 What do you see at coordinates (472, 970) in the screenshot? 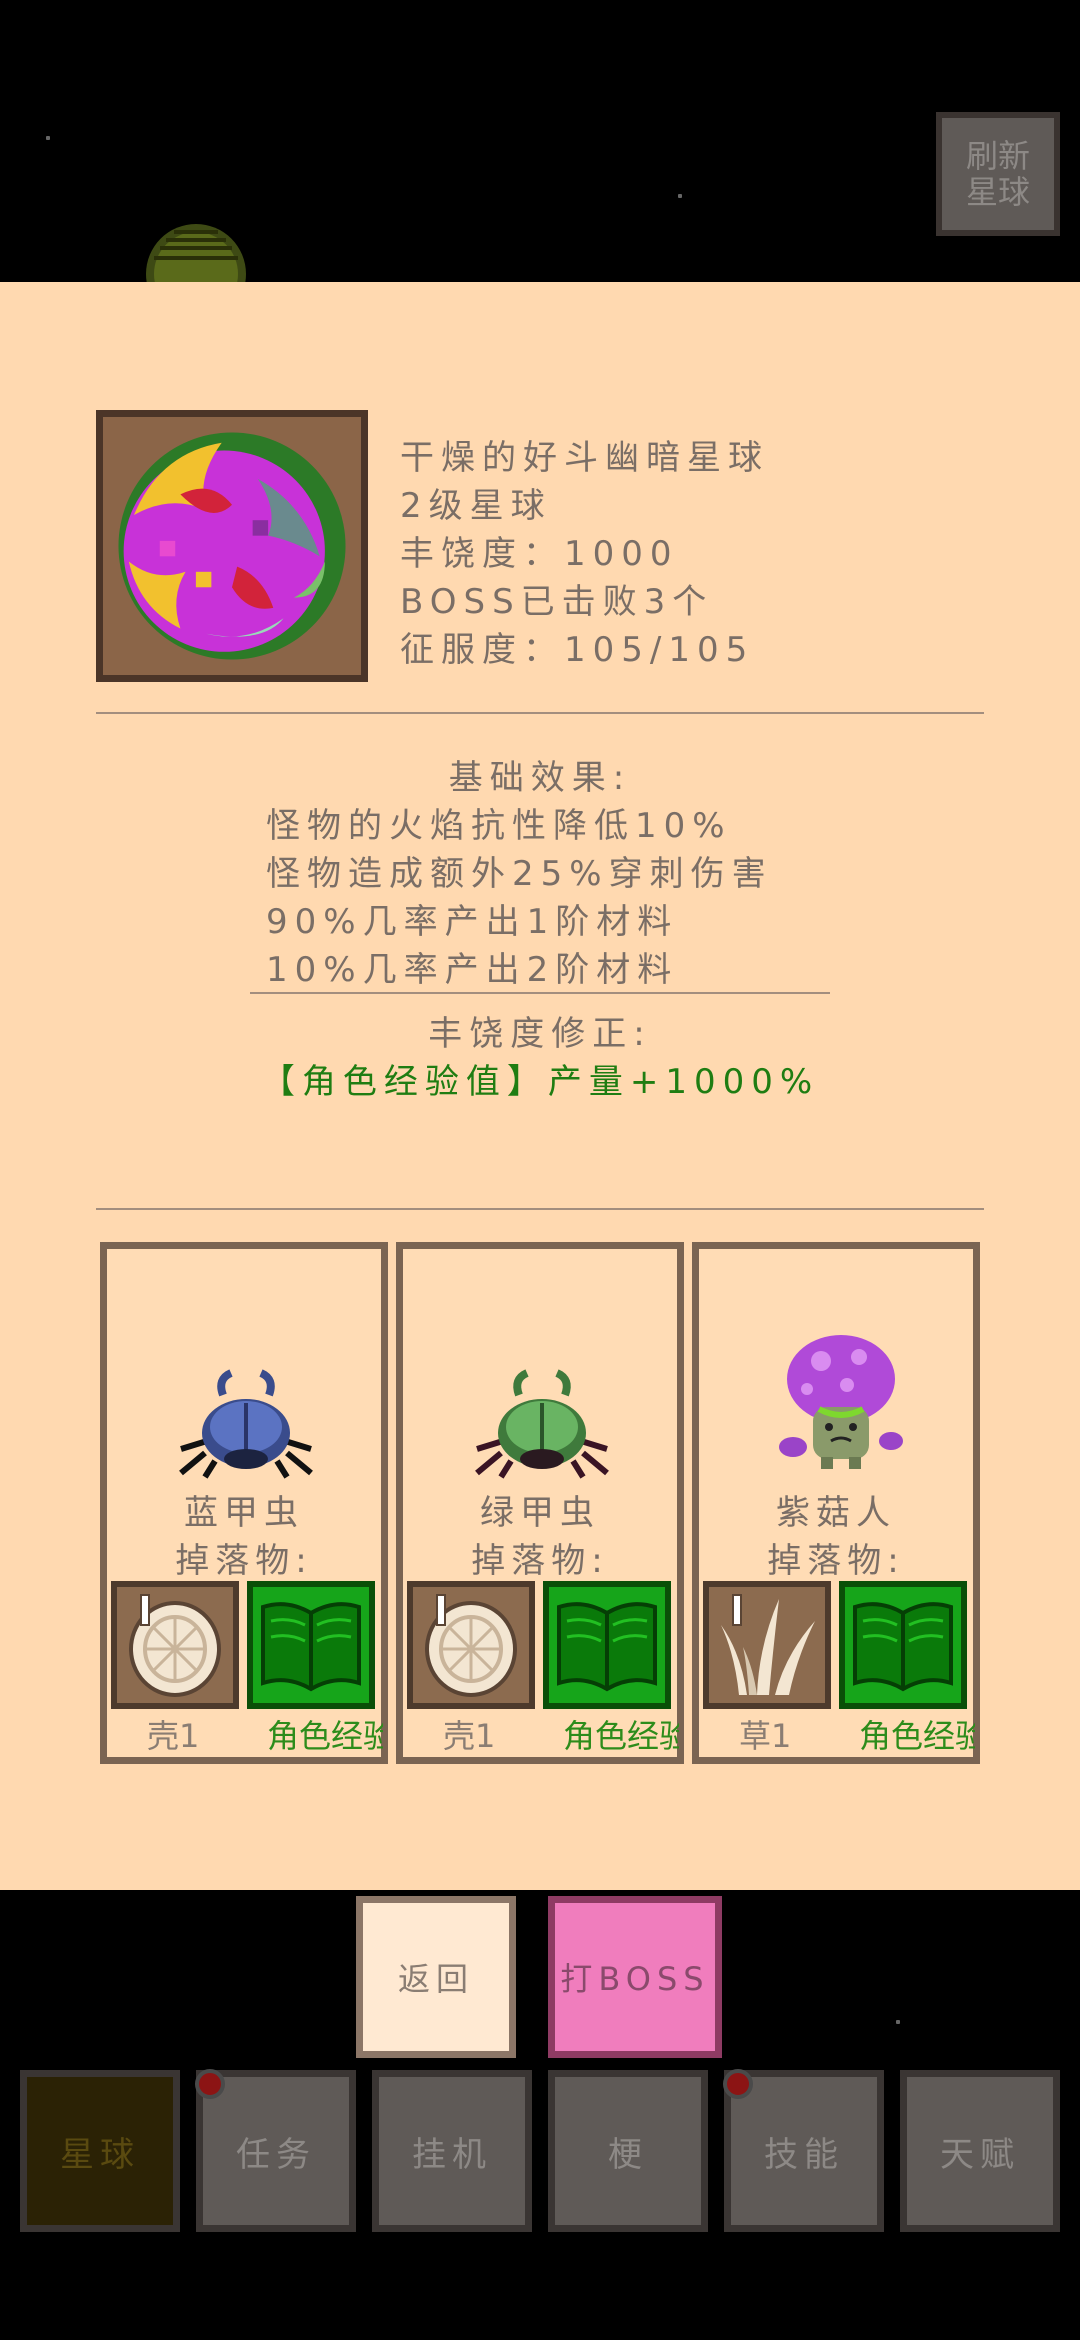
I see `base-effect-line: 10%几率产出2阶材料` at bounding box center [472, 970].